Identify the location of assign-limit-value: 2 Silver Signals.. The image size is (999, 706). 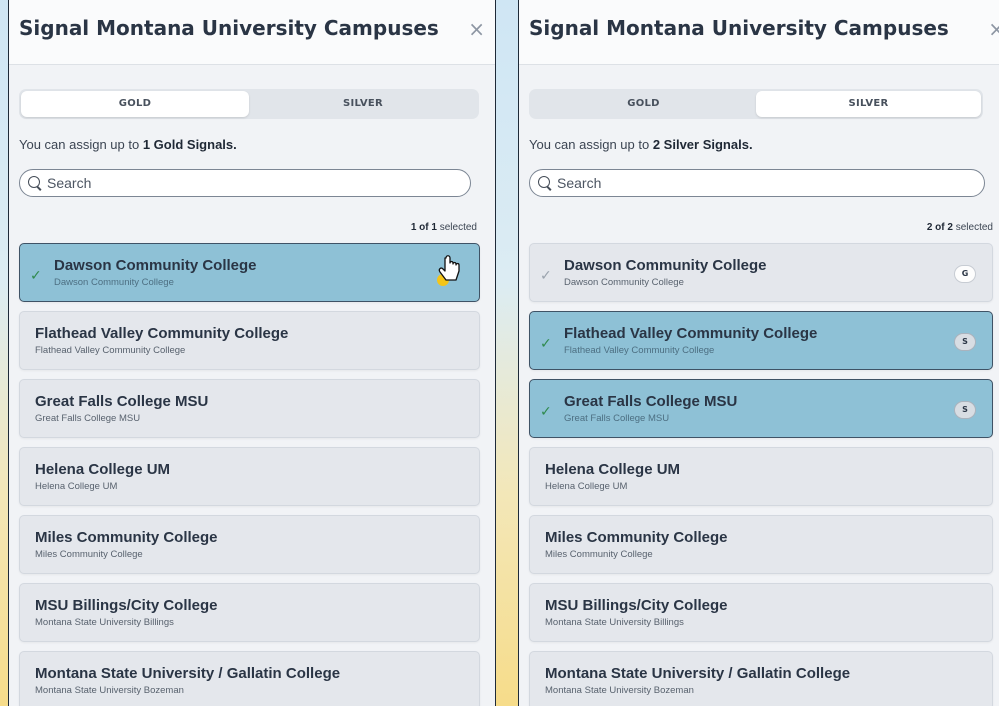
(702, 144).